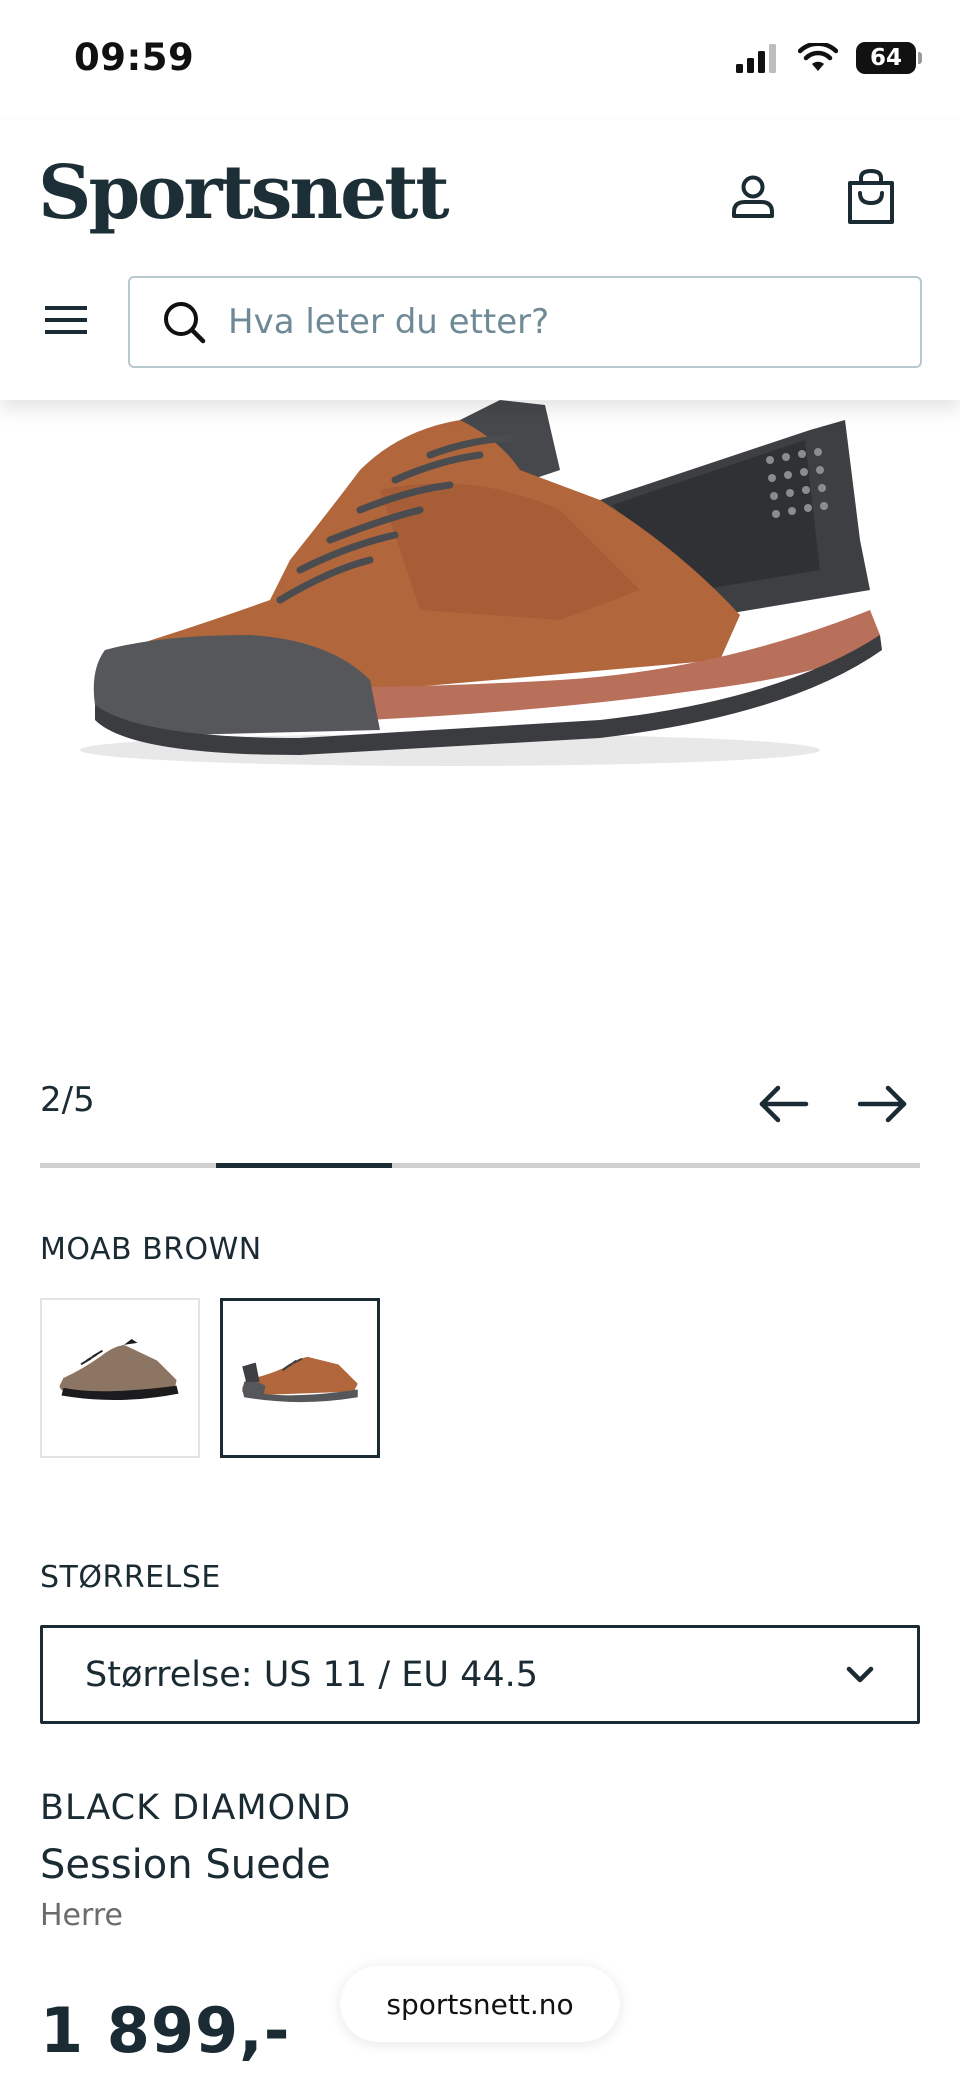 Image resolution: width=960 pixels, height=2078 pixels. I want to click on size-label: STØRRELSE, so click(130, 1577).